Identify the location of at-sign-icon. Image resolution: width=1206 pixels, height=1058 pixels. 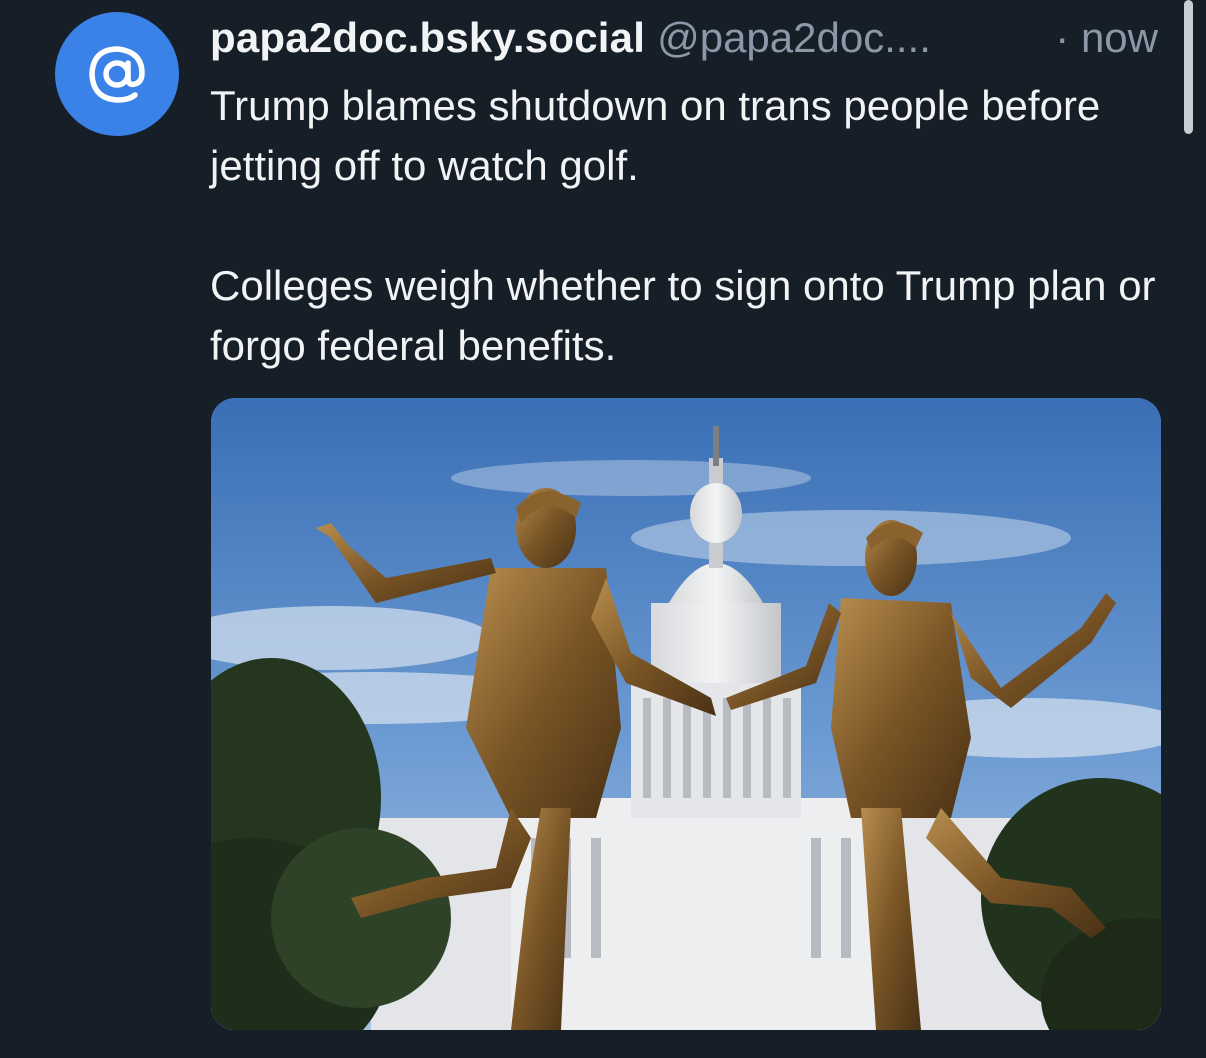
(117, 74).